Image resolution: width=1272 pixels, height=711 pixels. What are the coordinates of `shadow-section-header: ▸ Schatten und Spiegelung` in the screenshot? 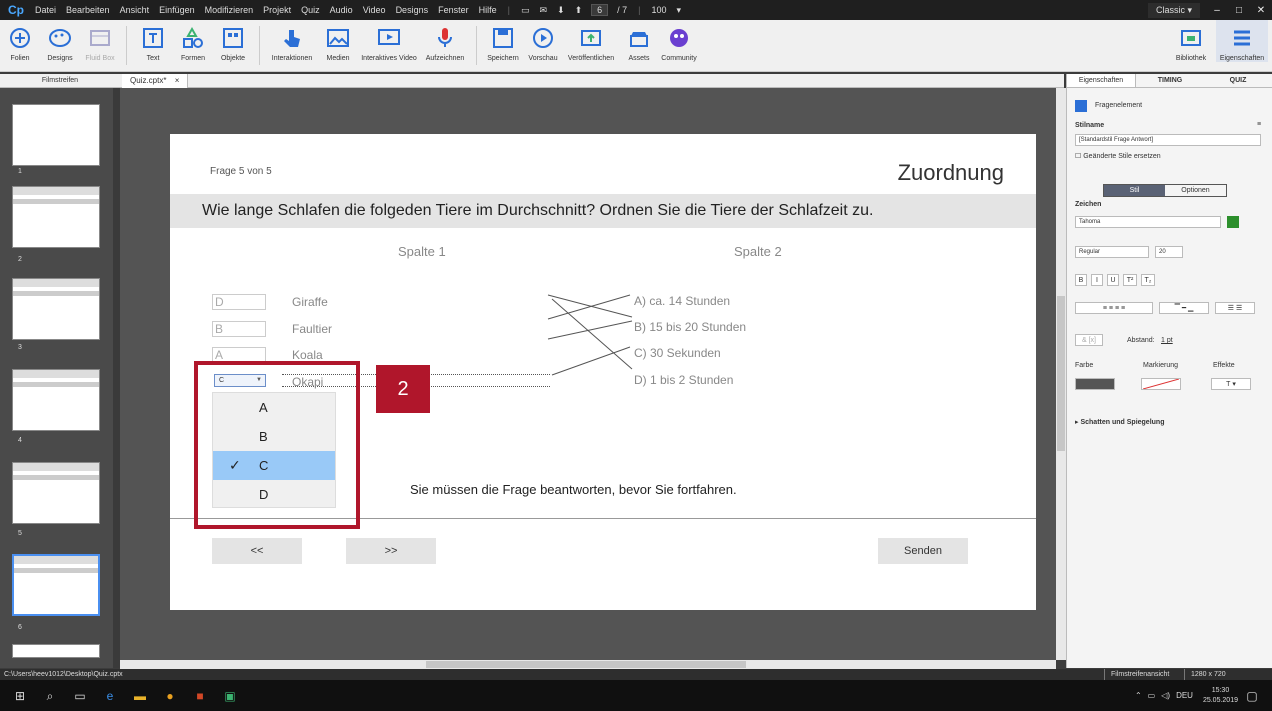 It's located at (1119, 422).